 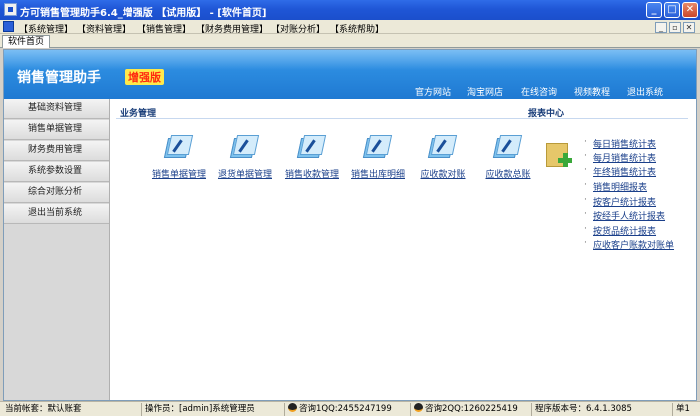 I want to click on window-title: 方可销售管理助手6.4_增强版 【试用版】 - [软件首页], so click(x=143, y=13).